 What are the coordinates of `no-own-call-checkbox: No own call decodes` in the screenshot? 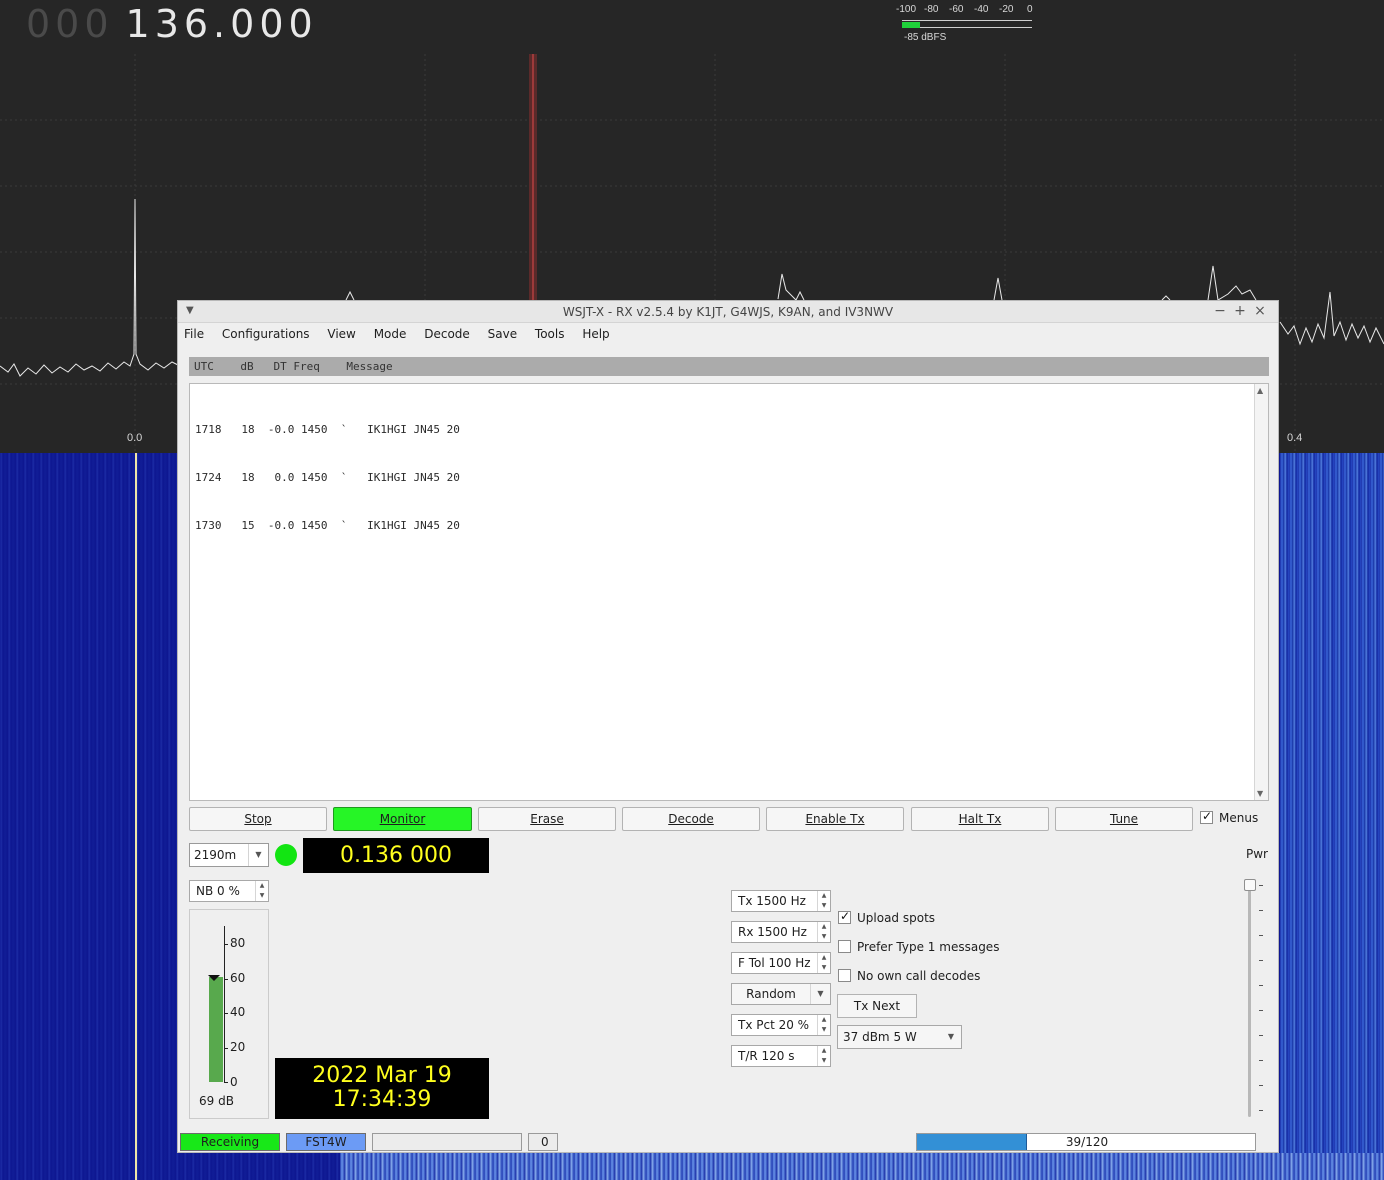 It's located at (909, 976).